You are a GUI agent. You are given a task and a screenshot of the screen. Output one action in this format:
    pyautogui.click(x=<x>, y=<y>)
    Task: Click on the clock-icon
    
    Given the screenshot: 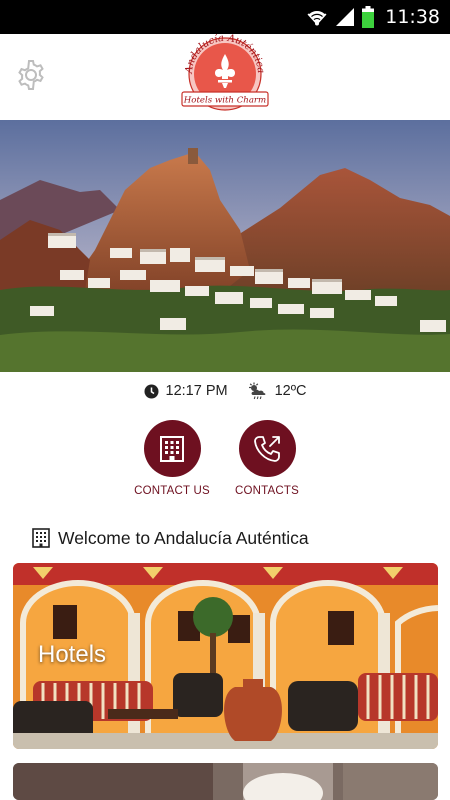 What is the action you would take?
    pyautogui.click(x=151, y=391)
    